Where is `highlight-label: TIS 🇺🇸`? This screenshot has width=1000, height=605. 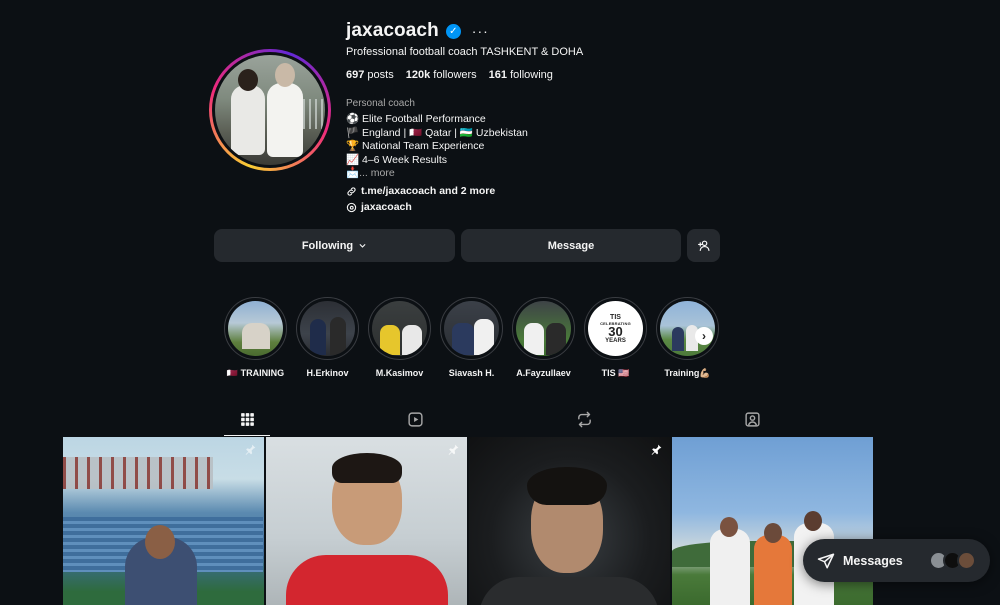
highlight-label: TIS 🇺🇸 is located at coordinates (615, 373).